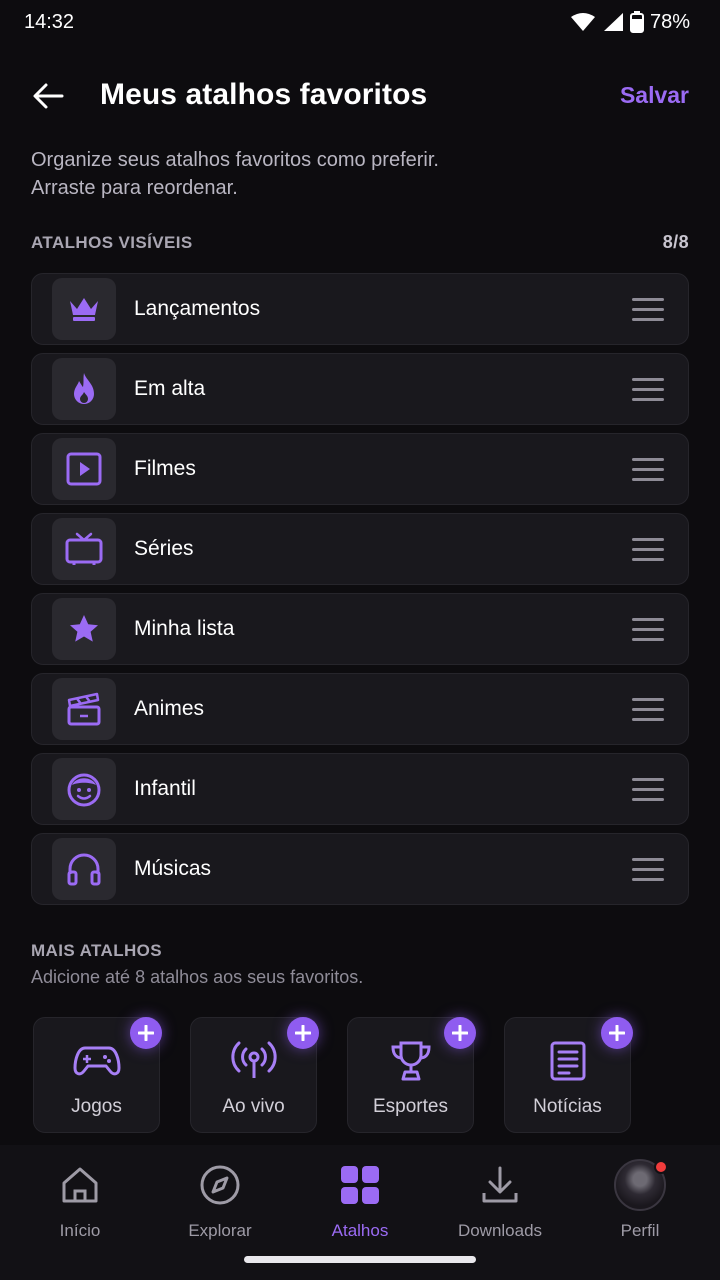  Describe the element at coordinates (97, 950) in the screenshot. I see `section-title: MAIS ATALHOS` at that location.